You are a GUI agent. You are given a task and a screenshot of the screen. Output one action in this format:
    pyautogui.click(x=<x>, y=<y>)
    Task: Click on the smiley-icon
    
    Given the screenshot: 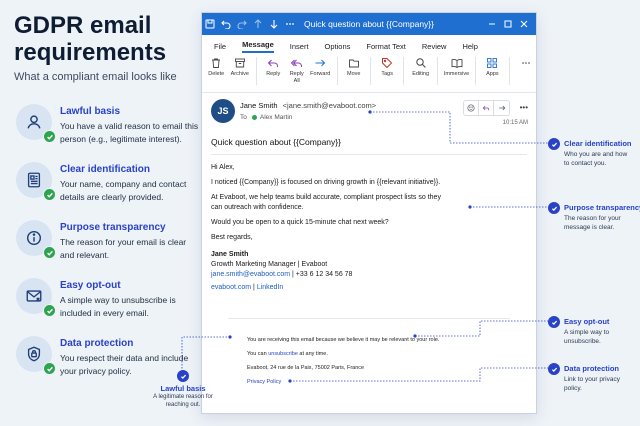 What is the action you would take?
    pyautogui.click(x=471, y=108)
    